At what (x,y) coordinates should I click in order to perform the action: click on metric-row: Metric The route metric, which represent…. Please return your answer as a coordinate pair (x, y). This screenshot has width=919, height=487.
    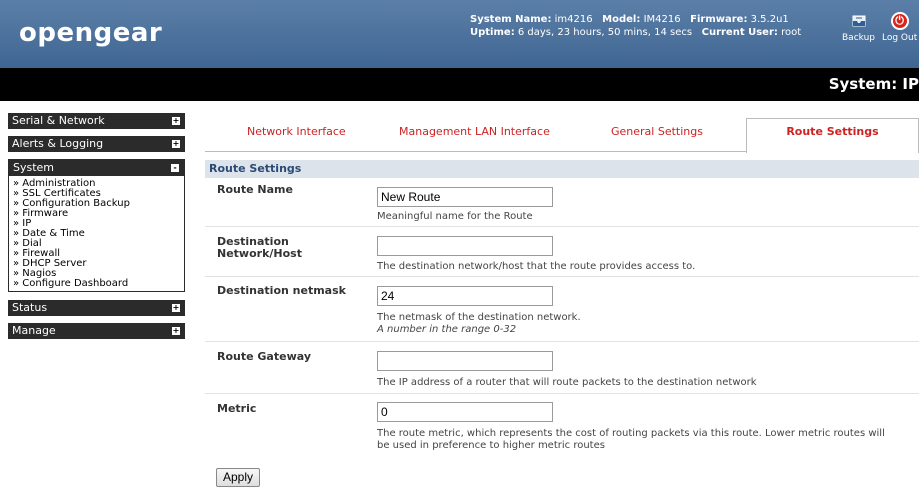
    Looking at the image, I should click on (562, 428).